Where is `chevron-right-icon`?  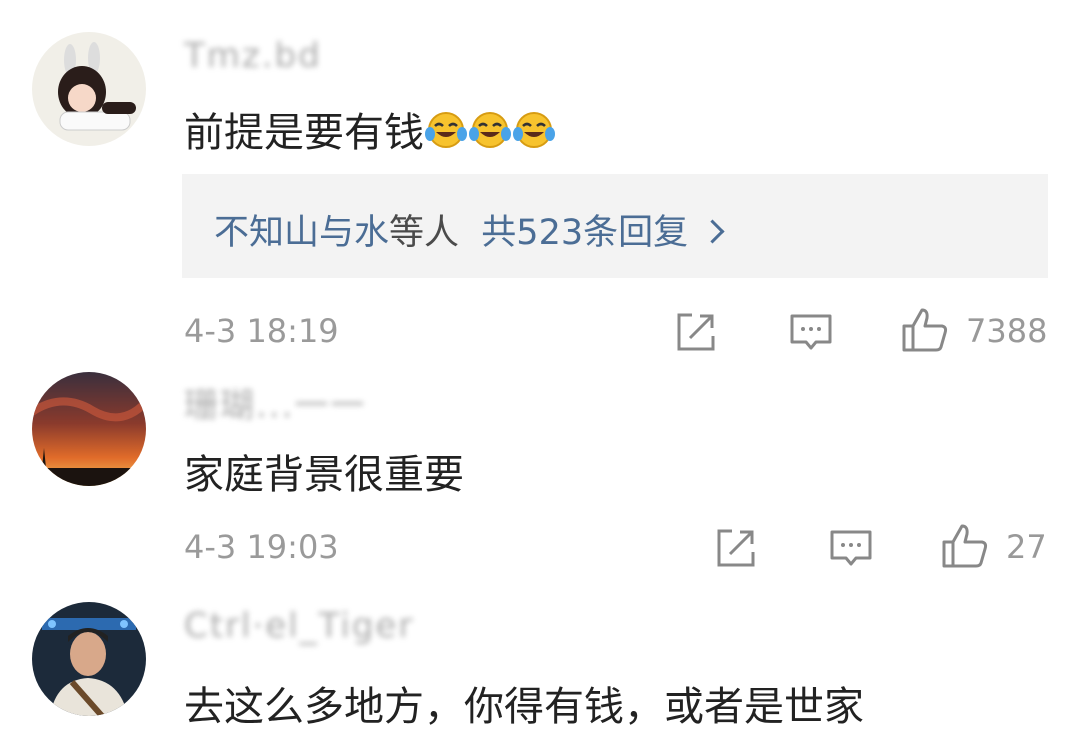 chevron-right-icon is located at coordinates (712, 231).